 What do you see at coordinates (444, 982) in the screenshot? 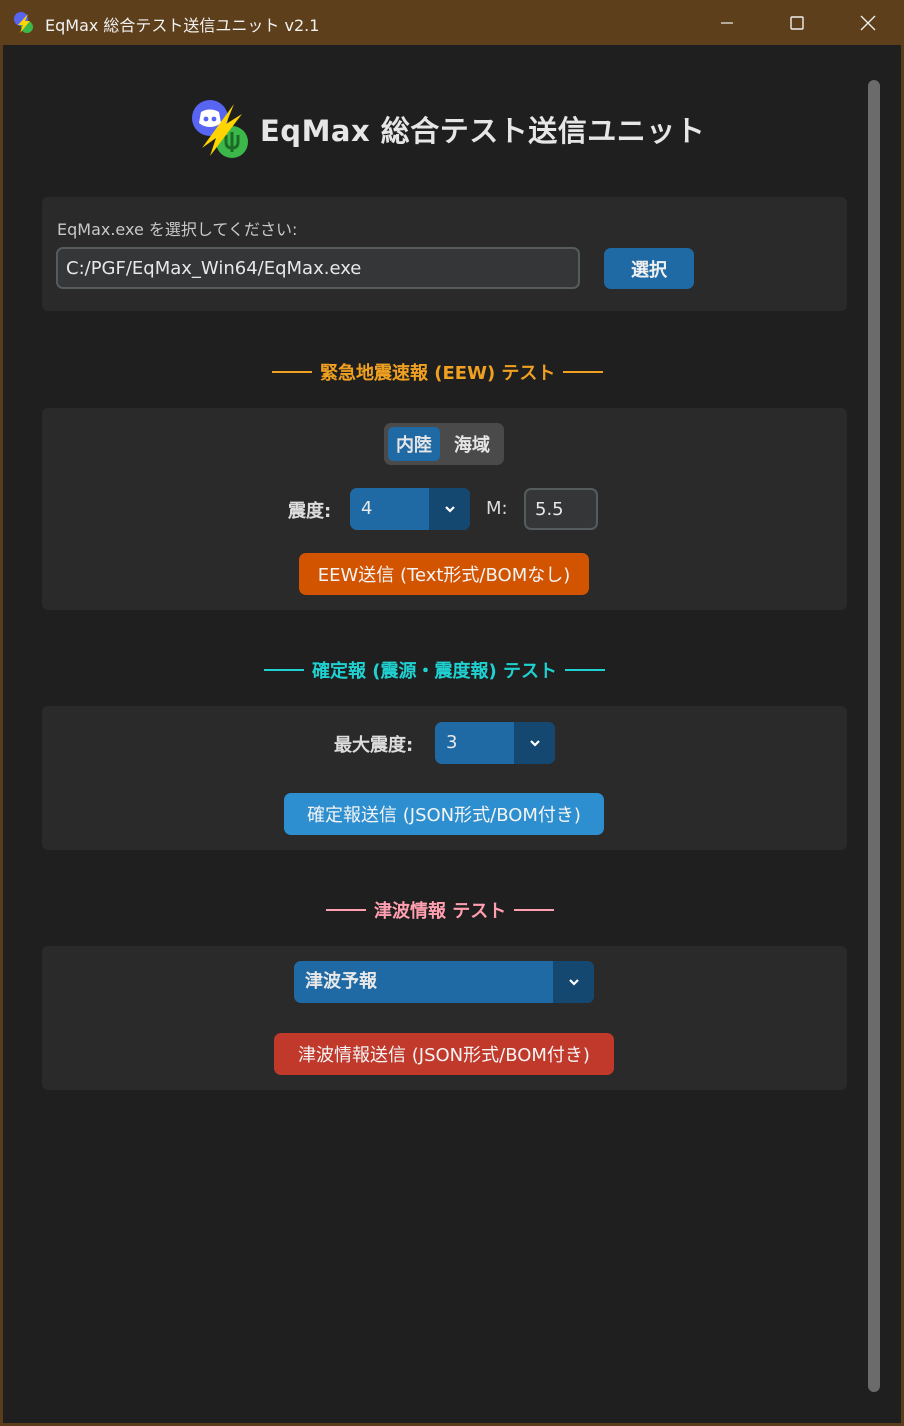
I see `tsunami-type-dropdown: 津波予報` at bounding box center [444, 982].